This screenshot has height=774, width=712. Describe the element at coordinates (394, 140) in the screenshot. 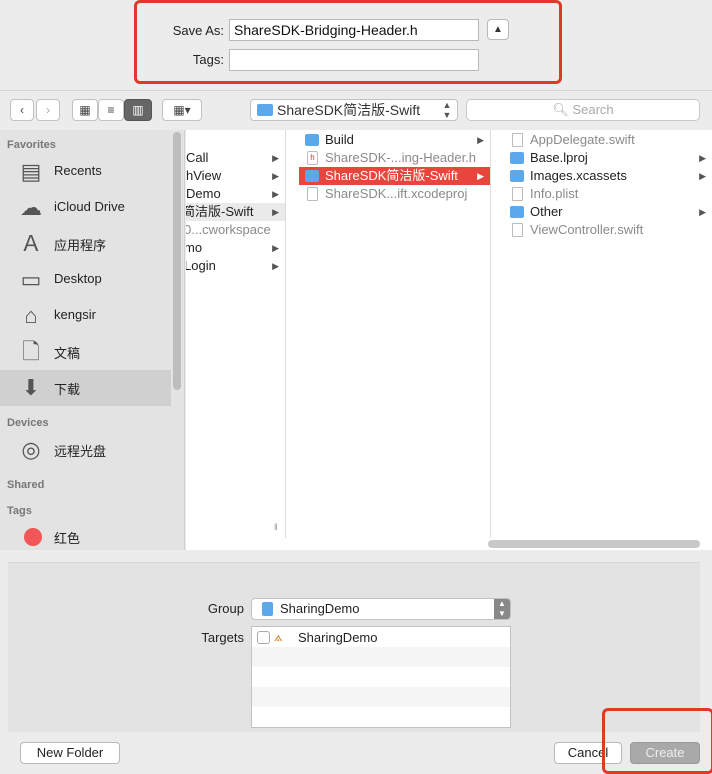

I see `list-item: Build ▶` at that location.